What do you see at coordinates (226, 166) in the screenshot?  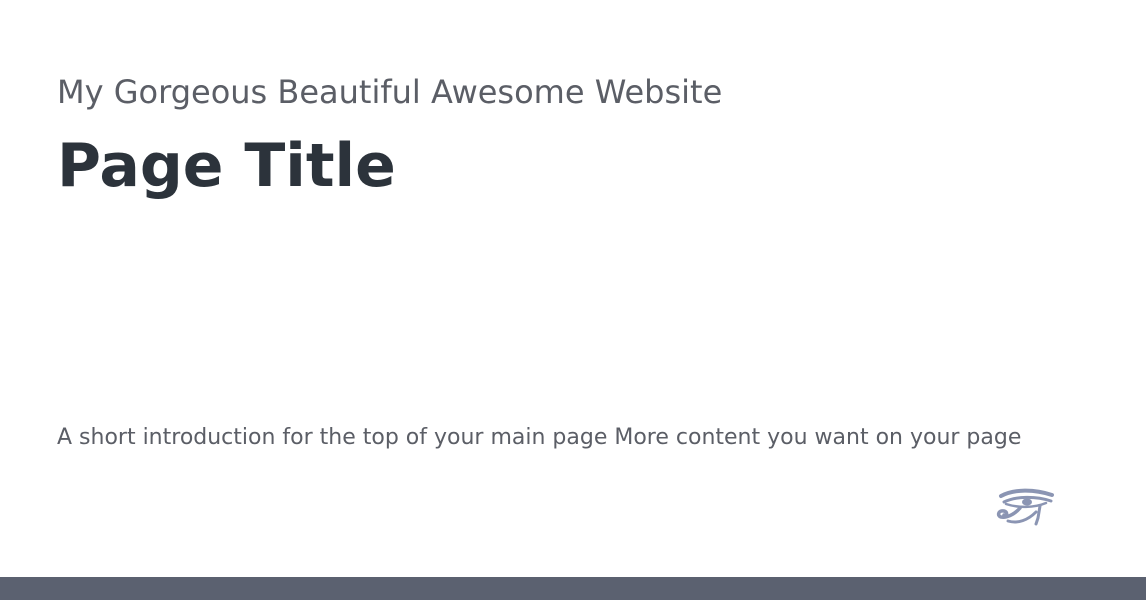 I see `page-title: Page Title` at bounding box center [226, 166].